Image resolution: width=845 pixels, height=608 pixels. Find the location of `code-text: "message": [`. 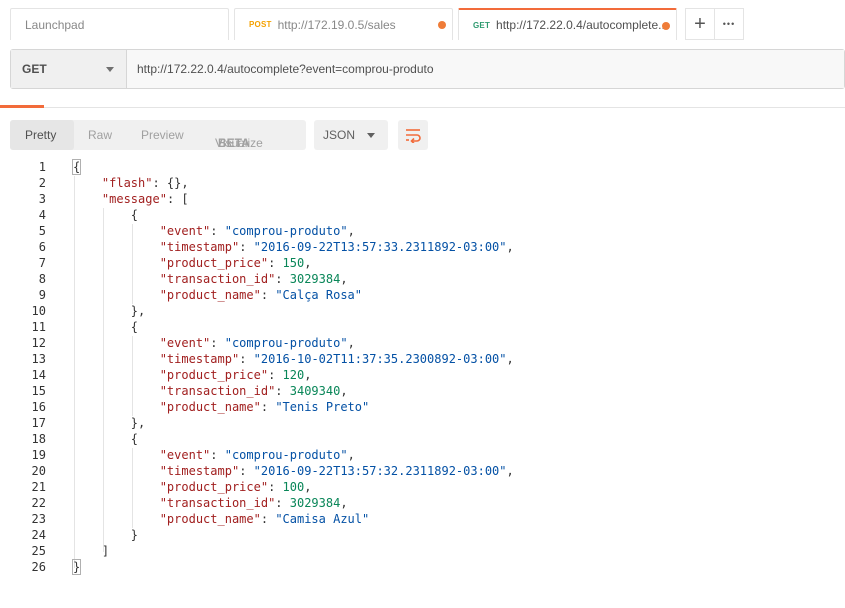

code-text: "message": [ is located at coordinates (145, 199).